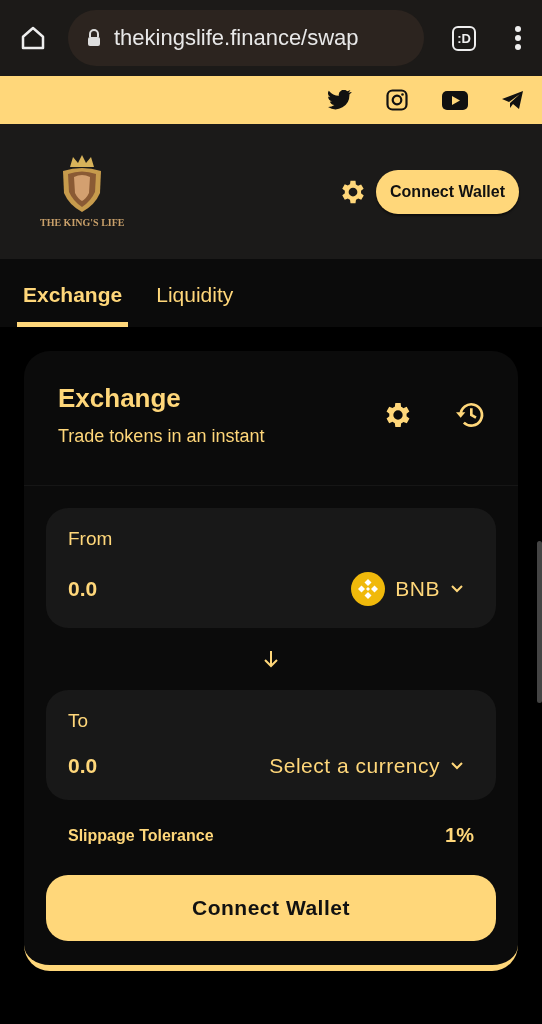 Image resolution: width=542 pixels, height=1024 pixels. What do you see at coordinates (79, 721) in the screenshot?
I see `panel-label: To` at bounding box center [79, 721].